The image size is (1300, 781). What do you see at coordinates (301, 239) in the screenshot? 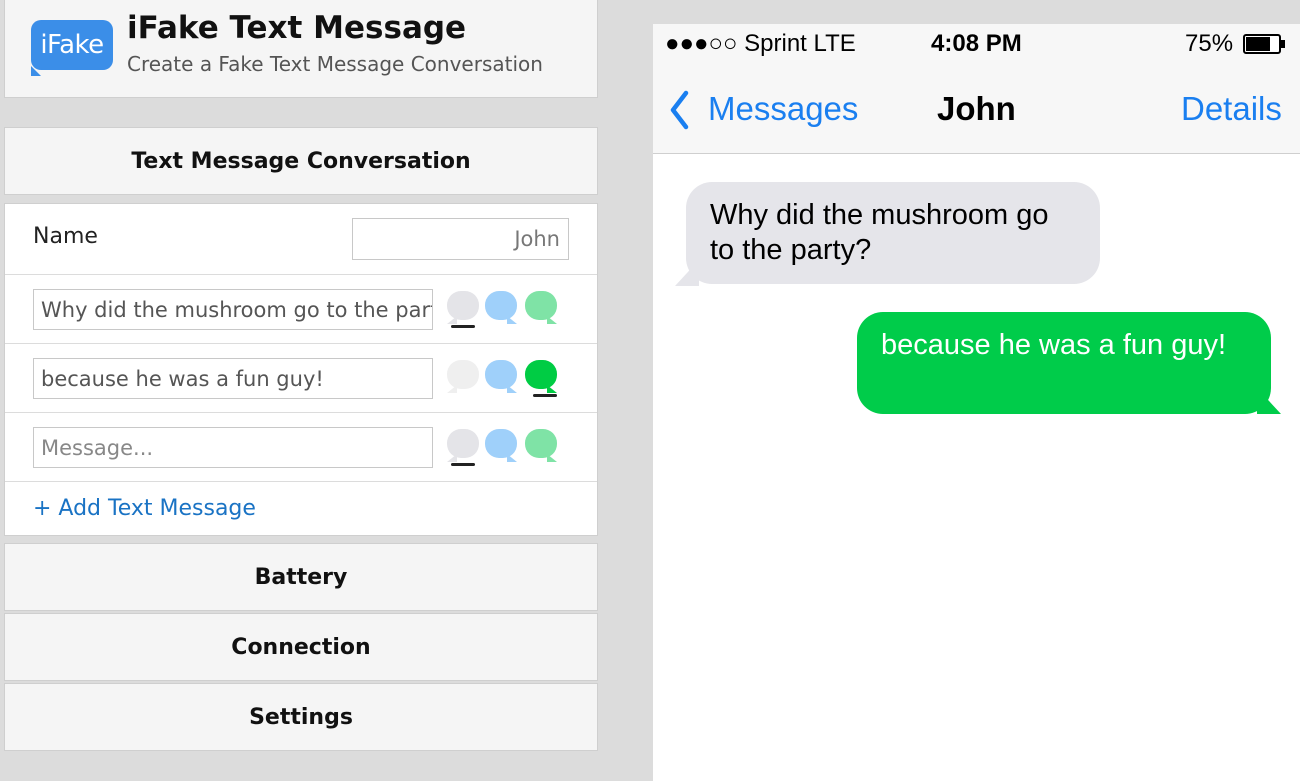
I see `name-row: Name` at bounding box center [301, 239].